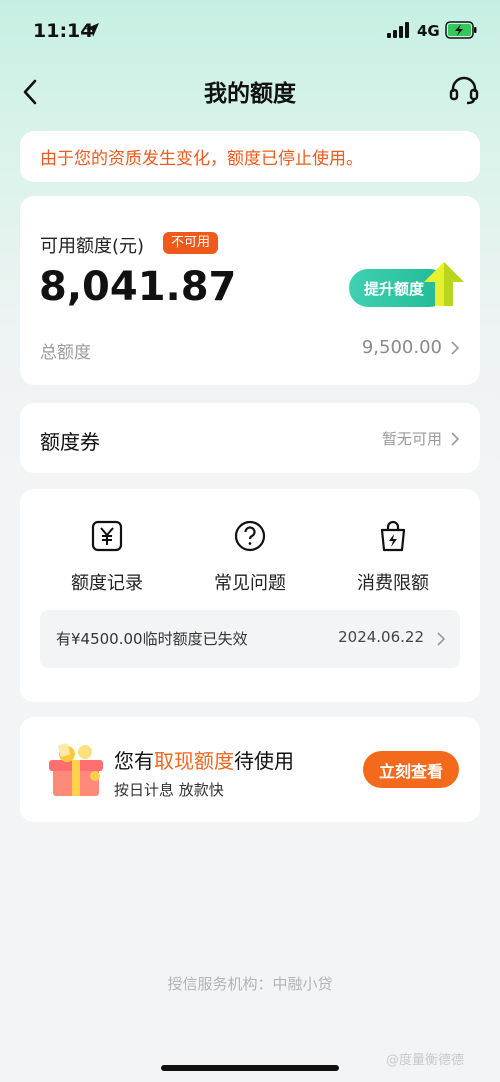 This screenshot has width=500, height=1082. I want to click on battery-charging-icon, so click(461, 30).